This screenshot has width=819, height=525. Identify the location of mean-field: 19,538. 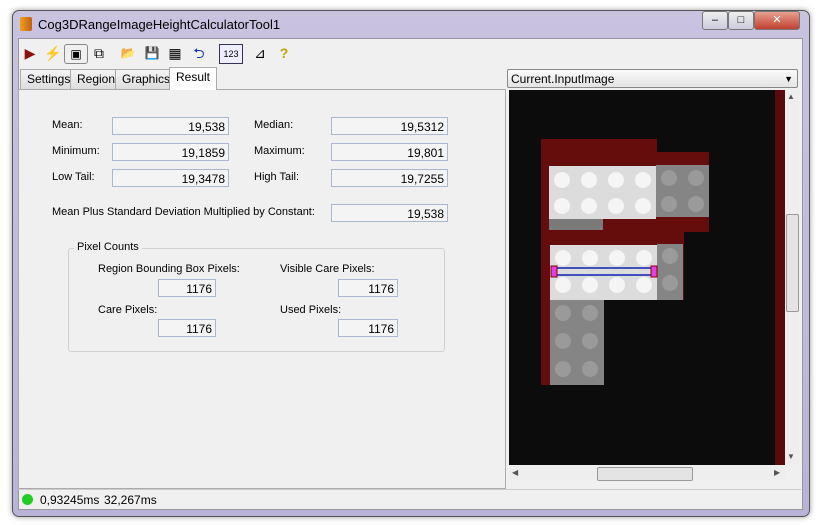
(170, 126).